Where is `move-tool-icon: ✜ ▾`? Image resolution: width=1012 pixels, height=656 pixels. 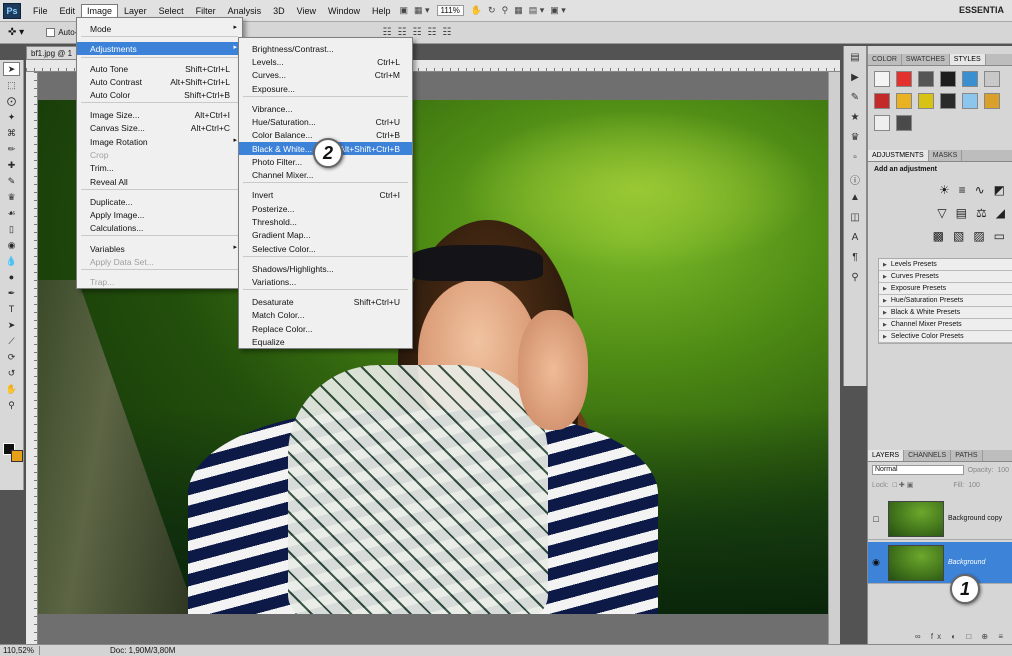 move-tool-icon: ✜ ▾ is located at coordinates (16, 32).